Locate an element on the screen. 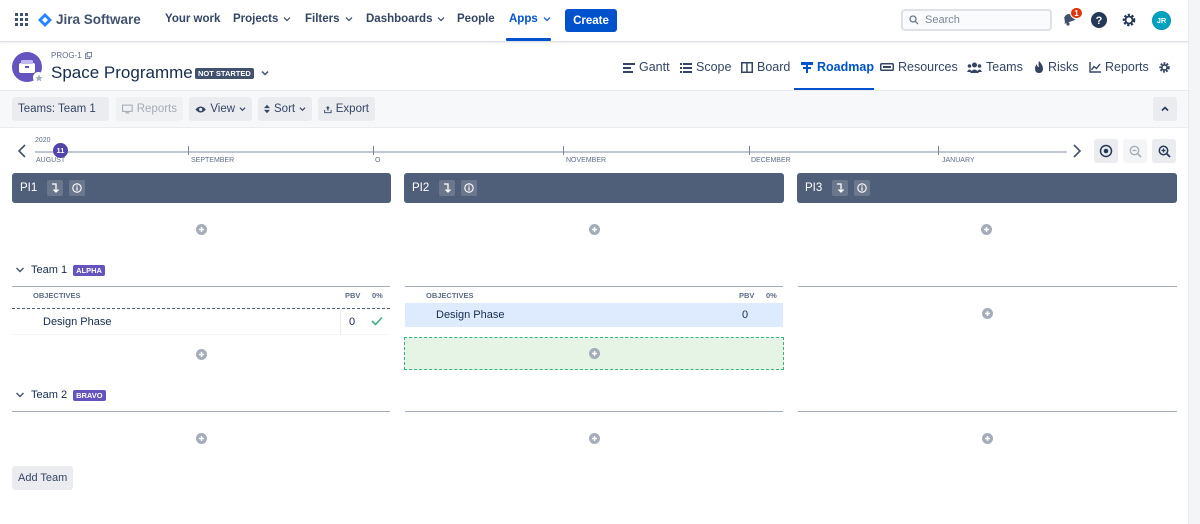 This screenshot has width=1200, height=524. team-2-header: Team 2 BRAVO is located at coordinates (60, 395).